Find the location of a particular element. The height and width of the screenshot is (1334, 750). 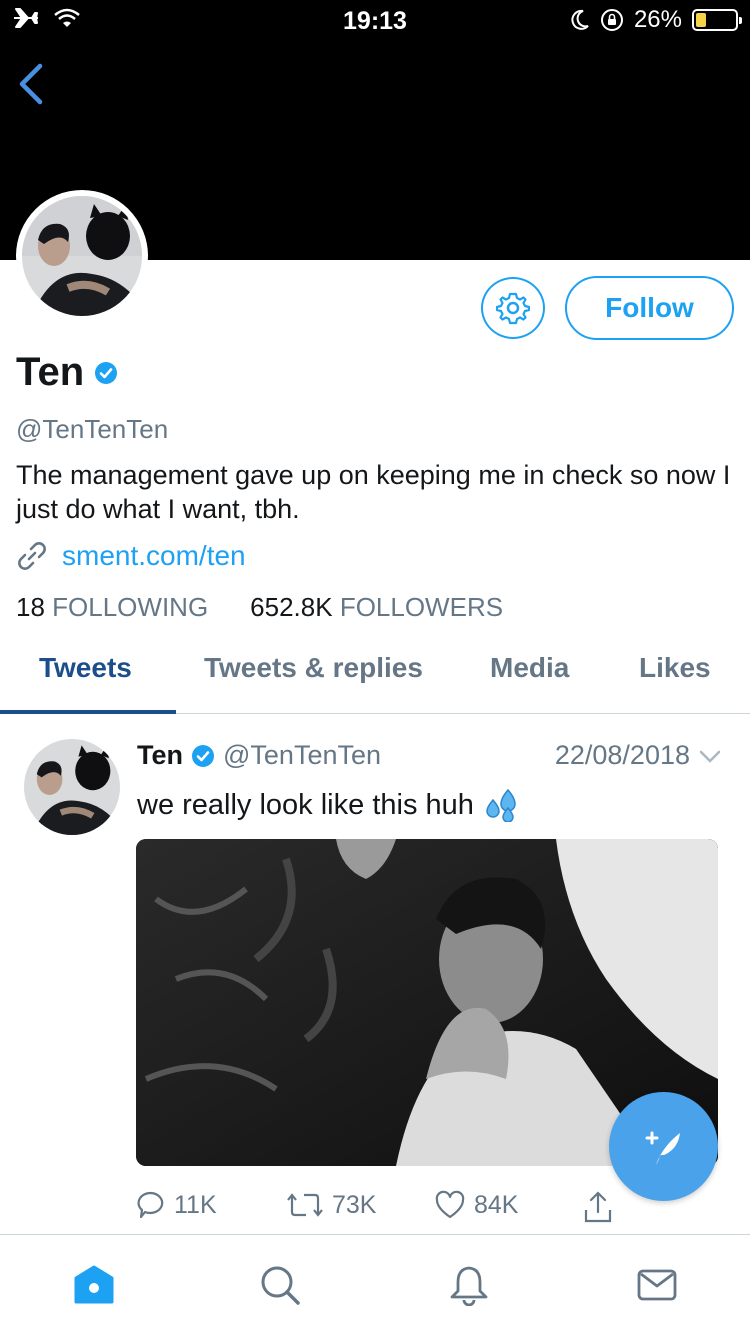

profile-avatar is located at coordinates (82, 256).